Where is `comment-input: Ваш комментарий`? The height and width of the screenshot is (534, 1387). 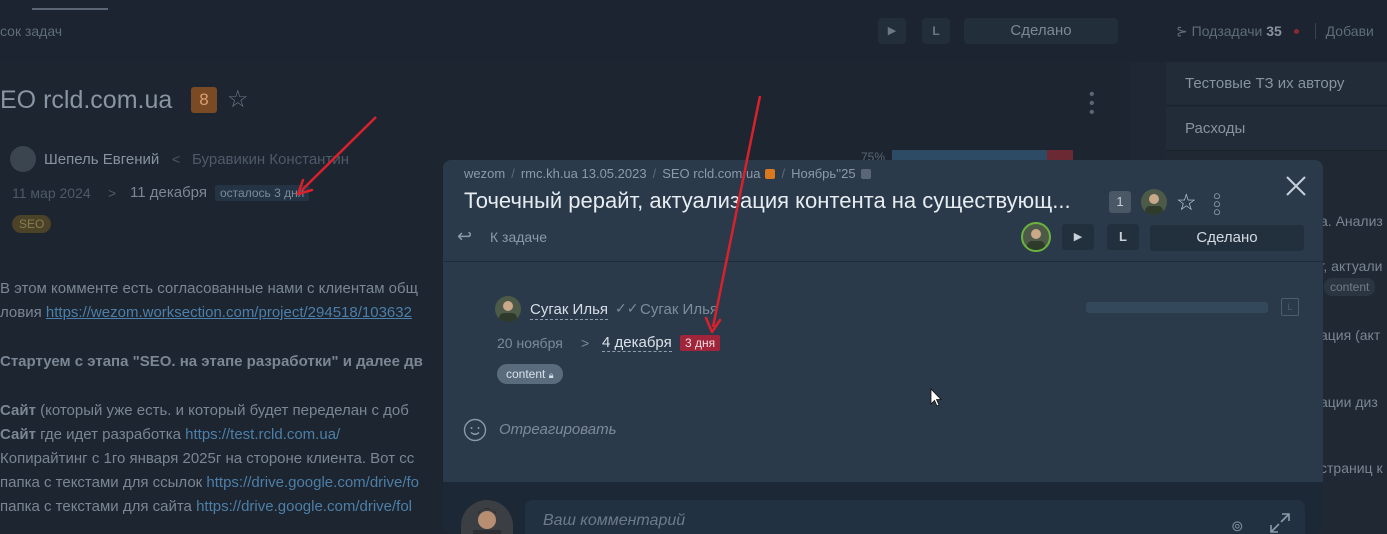
comment-input: Ваш комментарий is located at coordinates (915, 517).